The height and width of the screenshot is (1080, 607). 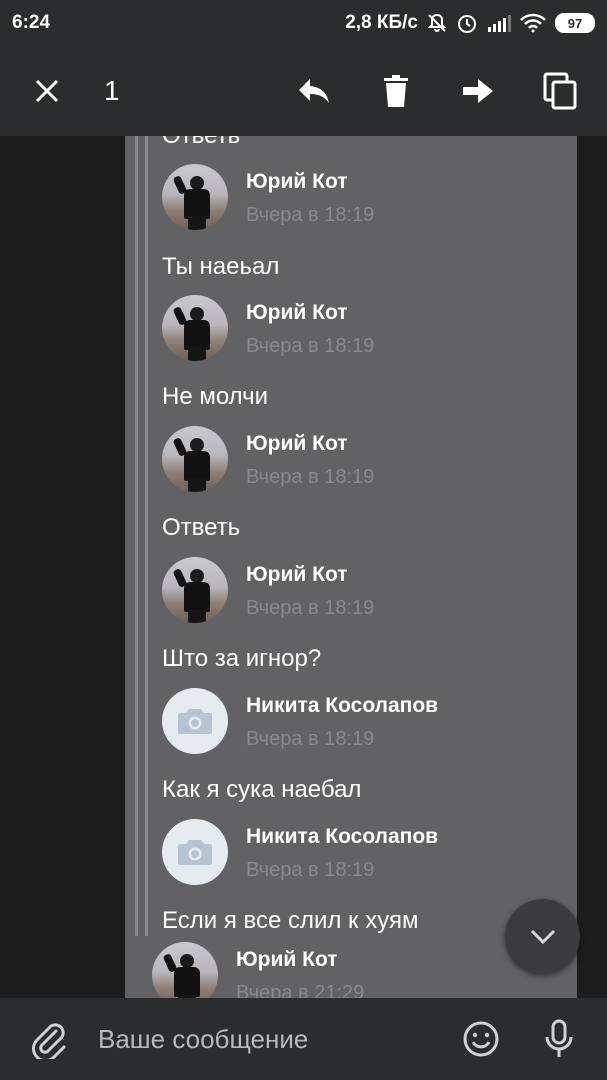 What do you see at coordinates (352, 970) in the screenshot?
I see `forwarded-message: Юрий Кот Вчера в 21:29` at bounding box center [352, 970].